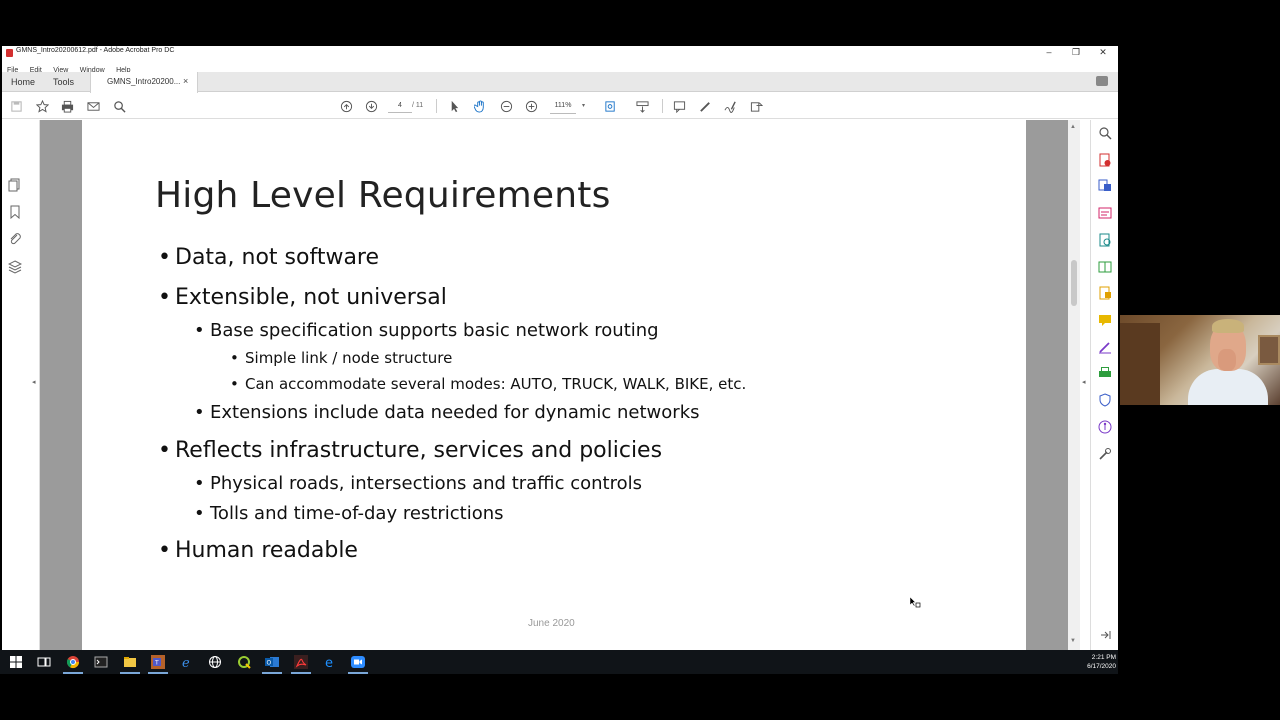 The image size is (1280, 720). What do you see at coordinates (130, 664) in the screenshot?
I see `file-explorer-icon` at bounding box center [130, 664].